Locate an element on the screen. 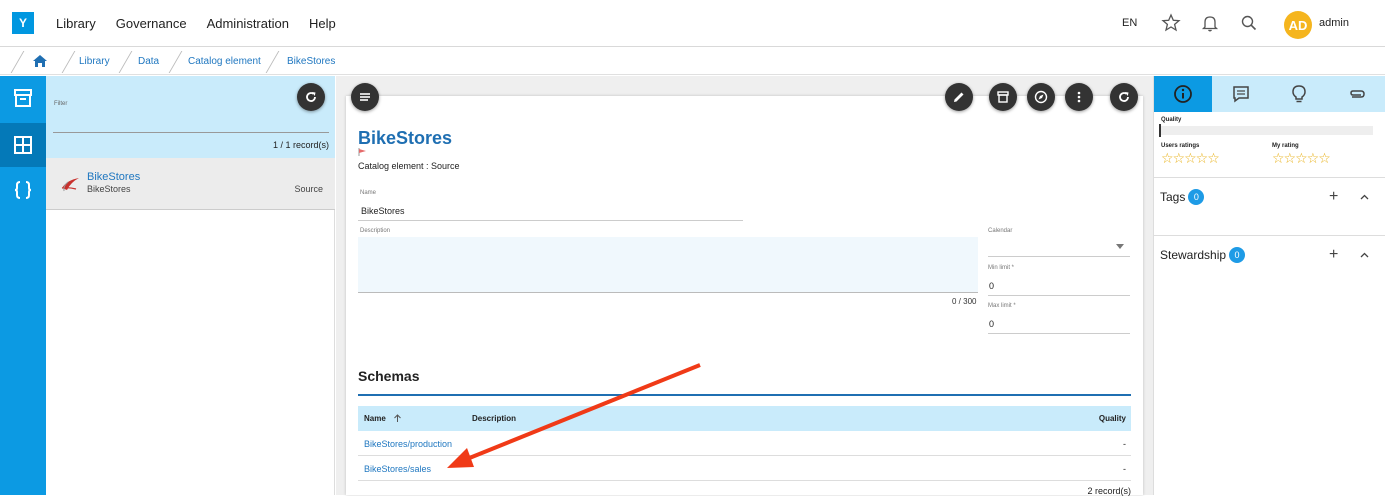 The width and height of the screenshot is (1385, 496). breadcrumb-bikestores: BikeStores is located at coordinates (311, 61).